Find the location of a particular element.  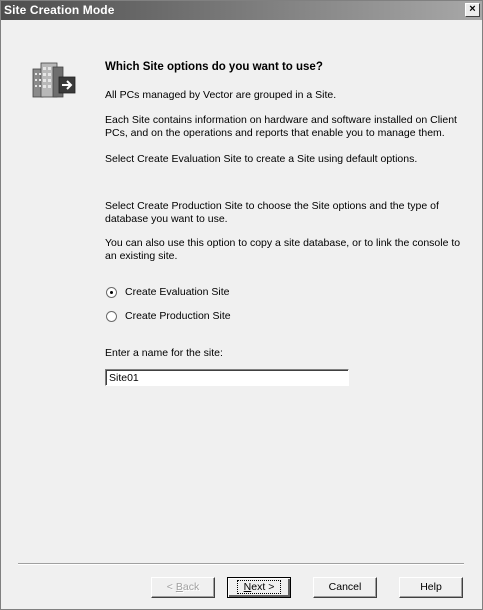

back-button-prefix: < is located at coordinates (171, 587).